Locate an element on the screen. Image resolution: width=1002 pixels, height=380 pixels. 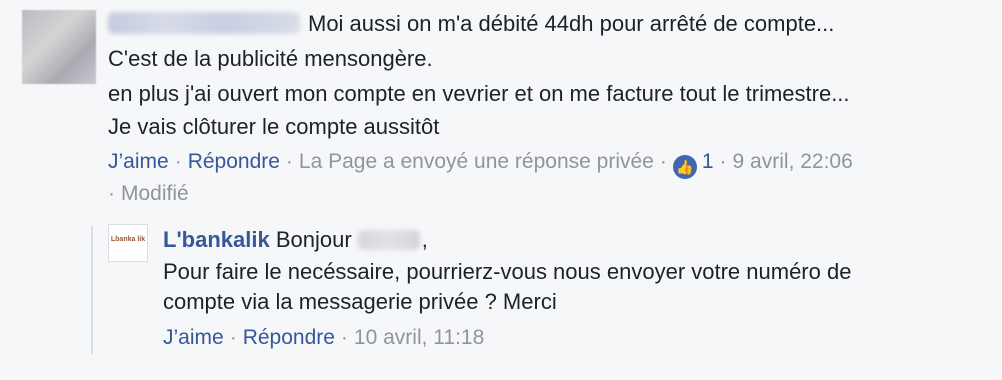
comment-text-2: C'est de la publicité mensongère. is located at coordinates (270, 58).